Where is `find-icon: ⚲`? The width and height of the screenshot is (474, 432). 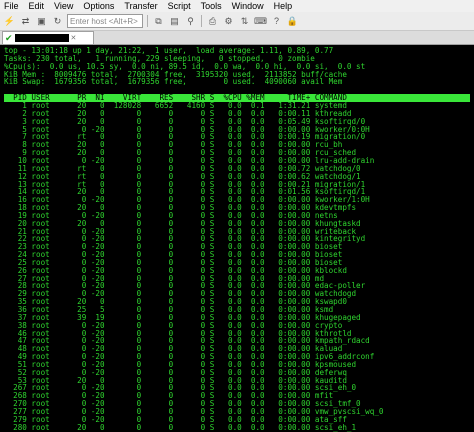
find-icon: ⚲ is located at coordinates (190, 21).